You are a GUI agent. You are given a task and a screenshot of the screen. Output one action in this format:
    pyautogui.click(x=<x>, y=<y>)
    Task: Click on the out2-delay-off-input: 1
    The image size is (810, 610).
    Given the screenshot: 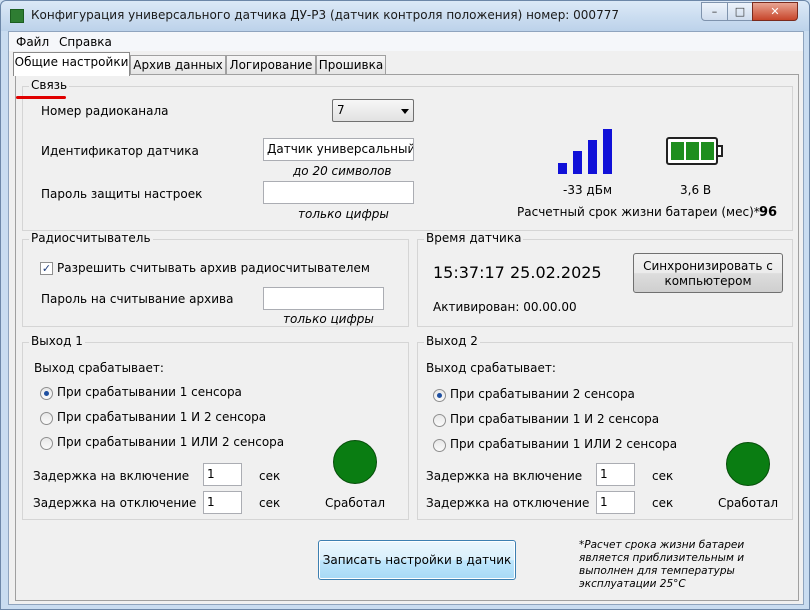 What is the action you would take?
    pyautogui.click(x=615, y=502)
    